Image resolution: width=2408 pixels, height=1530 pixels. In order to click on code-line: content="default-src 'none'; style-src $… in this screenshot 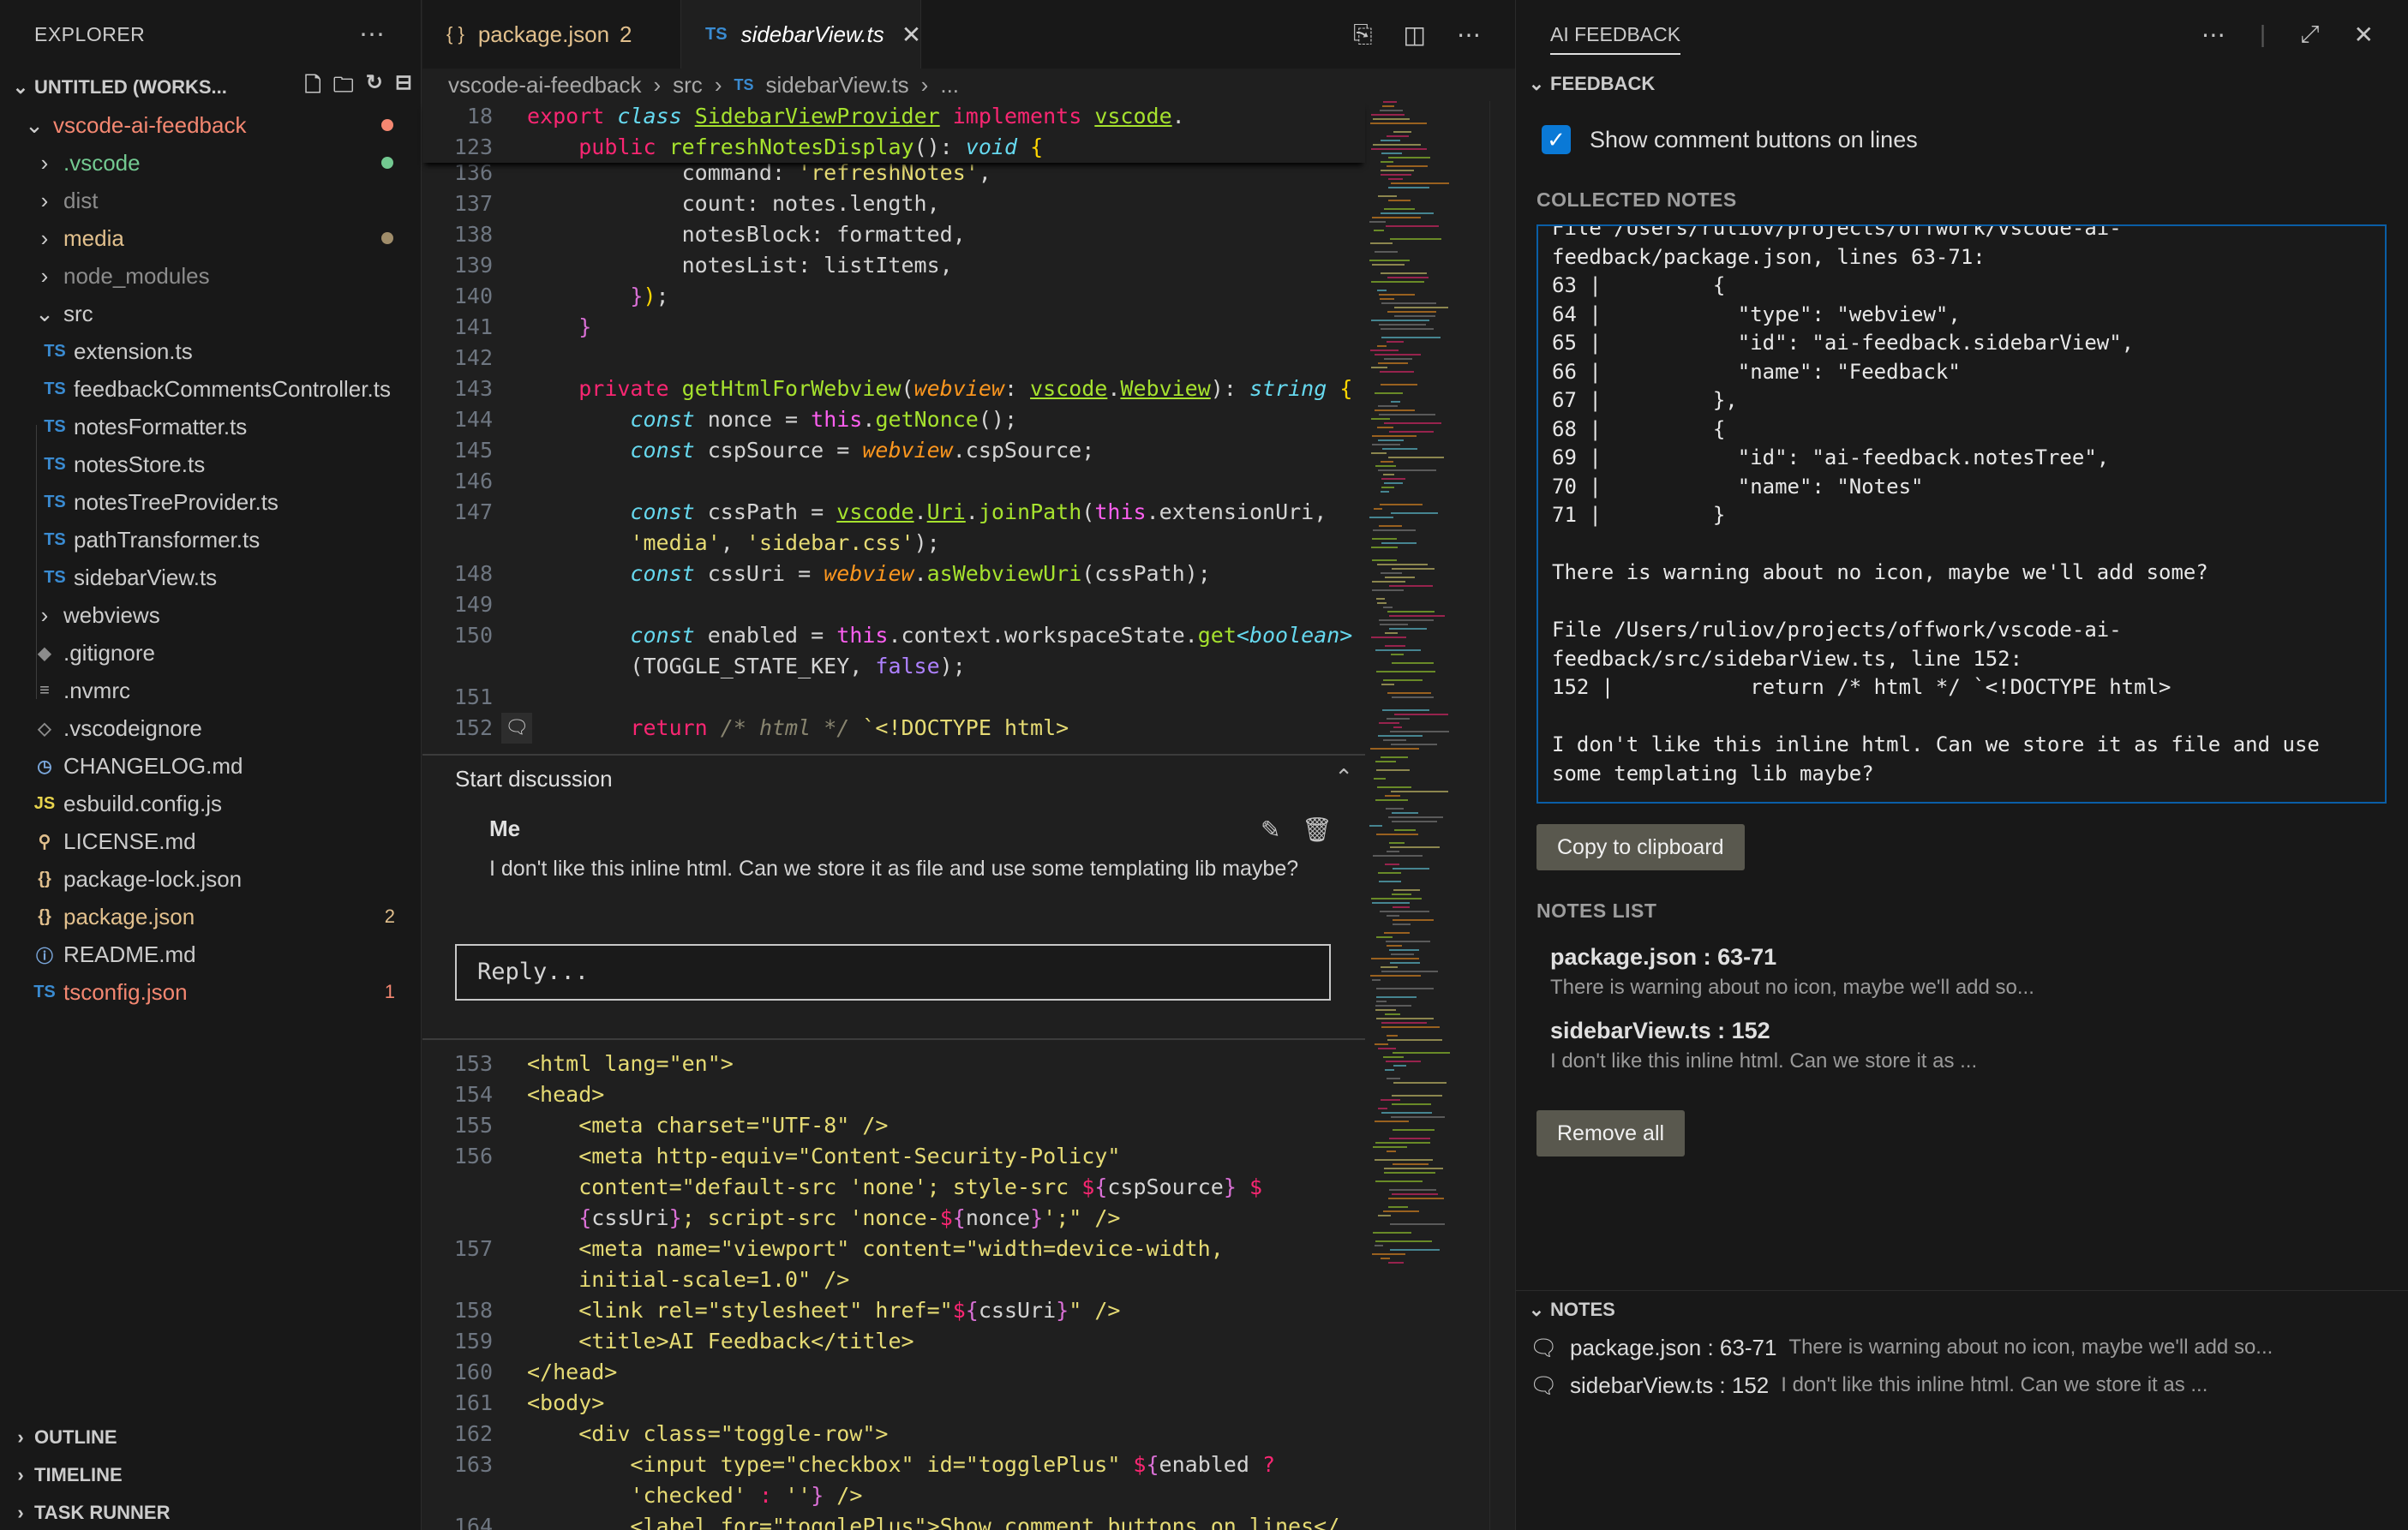, I will do `click(893, 1187)`.